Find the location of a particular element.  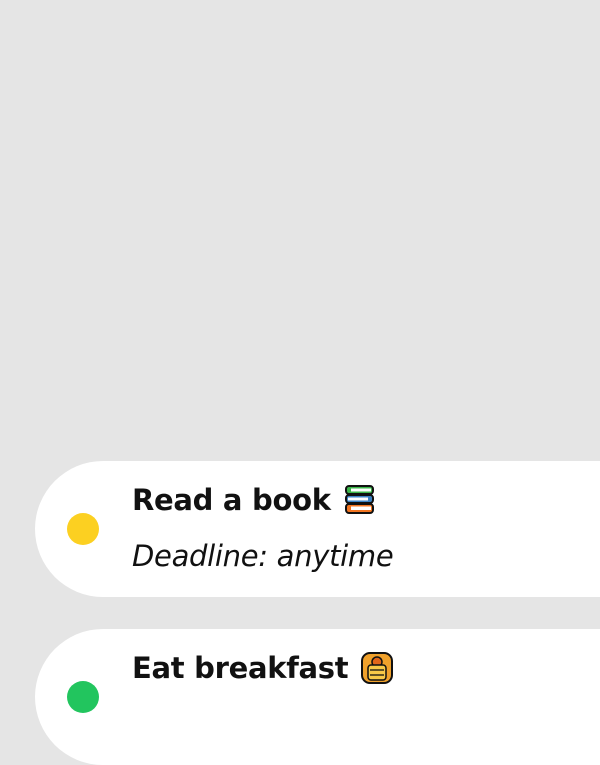

pancakes-icon is located at coordinates (377, 668).